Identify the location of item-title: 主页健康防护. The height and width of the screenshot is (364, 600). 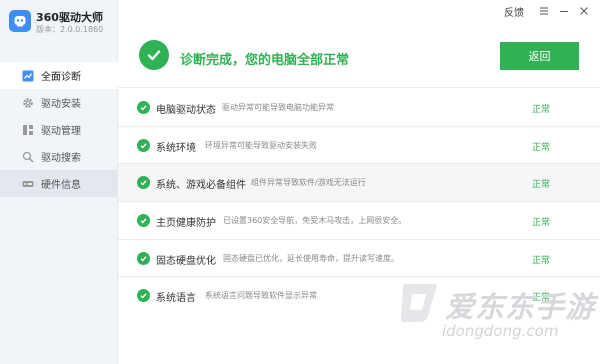
(186, 224).